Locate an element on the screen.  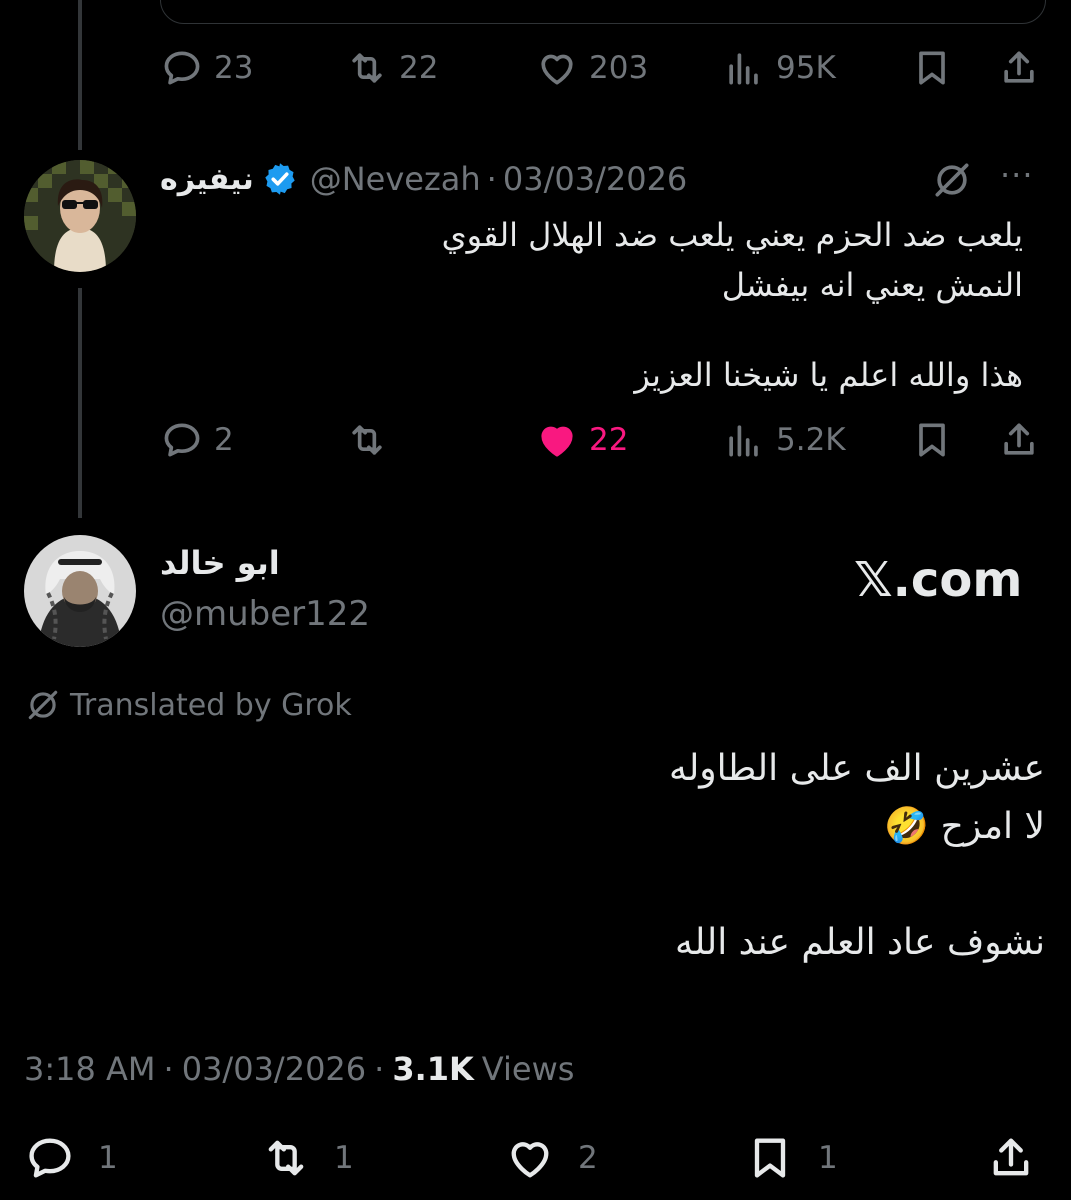
display-name: نيفيزه is located at coordinates (207, 179).